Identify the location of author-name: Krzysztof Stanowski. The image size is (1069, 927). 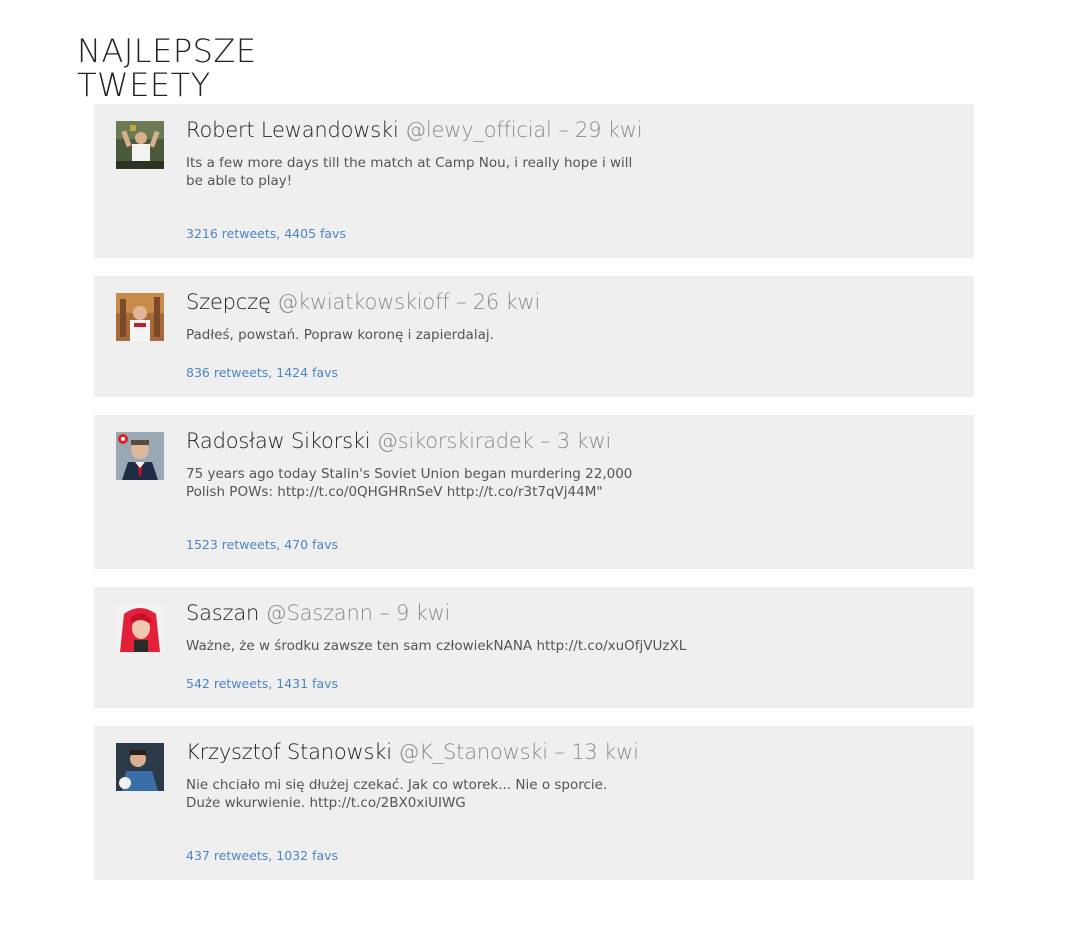
(289, 752).